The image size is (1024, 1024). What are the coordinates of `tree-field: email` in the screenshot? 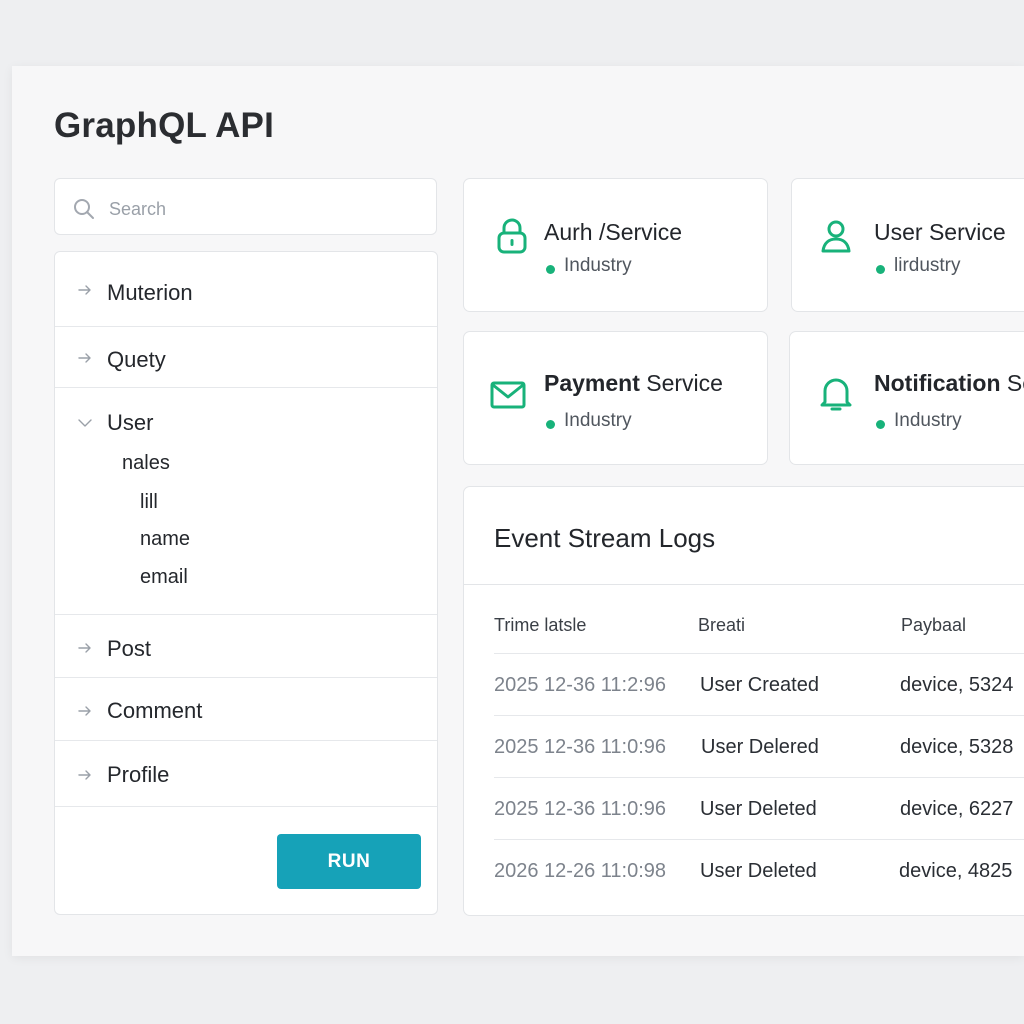 It's located at (164, 577).